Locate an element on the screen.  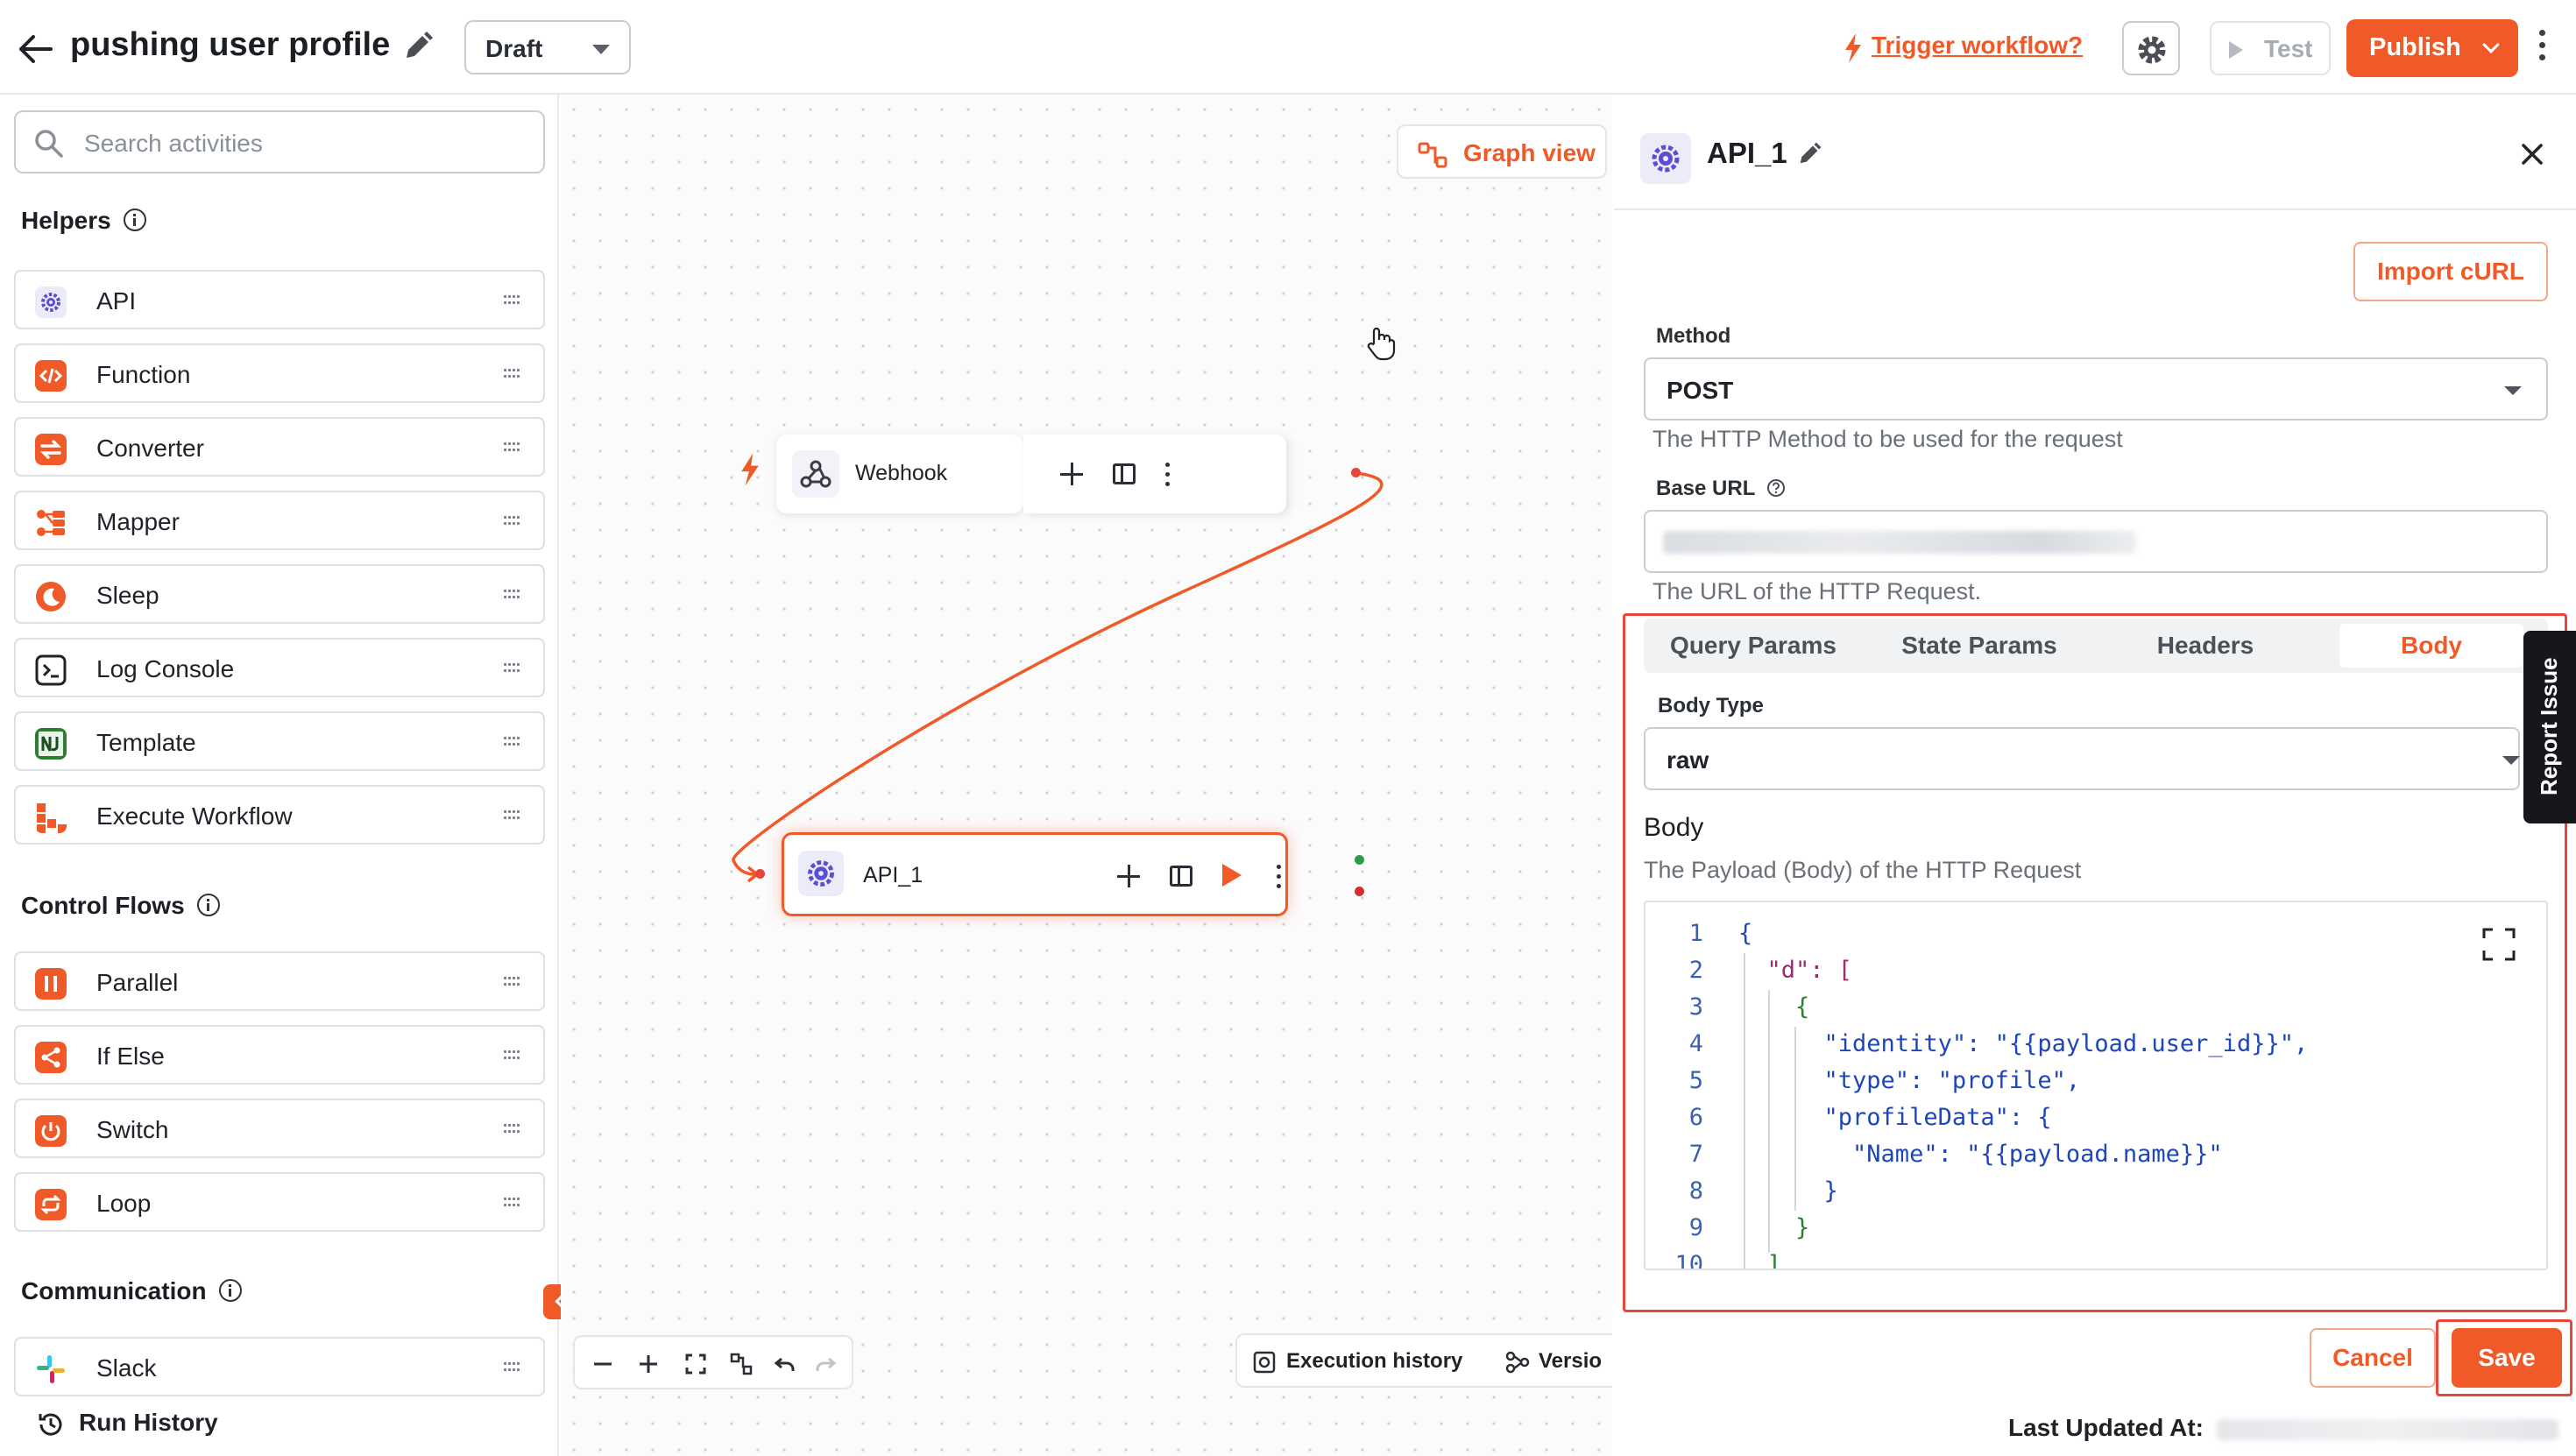
node-api-1: API_1 is located at coordinates (1035, 874).